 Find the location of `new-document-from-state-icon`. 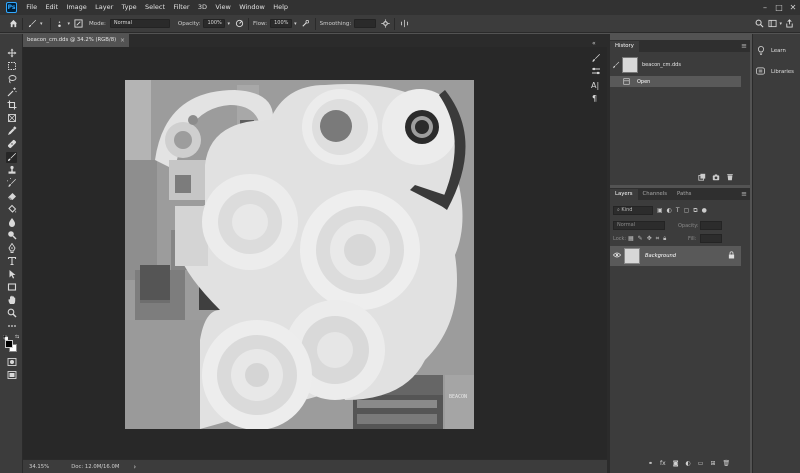

new-document-from-state-icon is located at coordinates (702, 178).